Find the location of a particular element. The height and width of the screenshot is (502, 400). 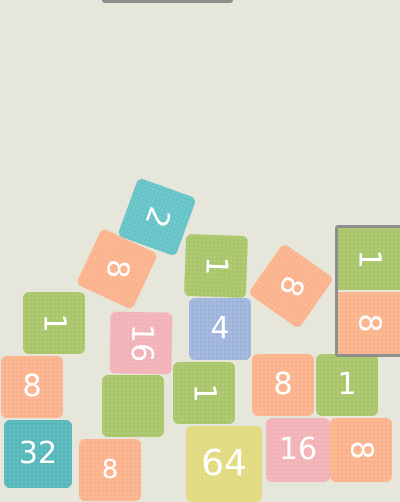

tile-32: 32 is located at coordinates (38, 454).